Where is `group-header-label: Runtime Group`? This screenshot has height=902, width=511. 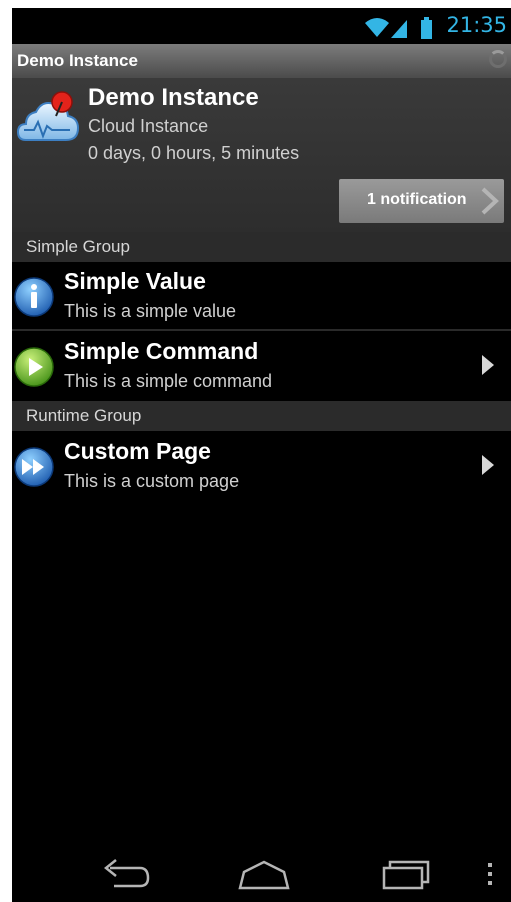
group-header-label: Runtime Group is located at coordinates (84, 415).